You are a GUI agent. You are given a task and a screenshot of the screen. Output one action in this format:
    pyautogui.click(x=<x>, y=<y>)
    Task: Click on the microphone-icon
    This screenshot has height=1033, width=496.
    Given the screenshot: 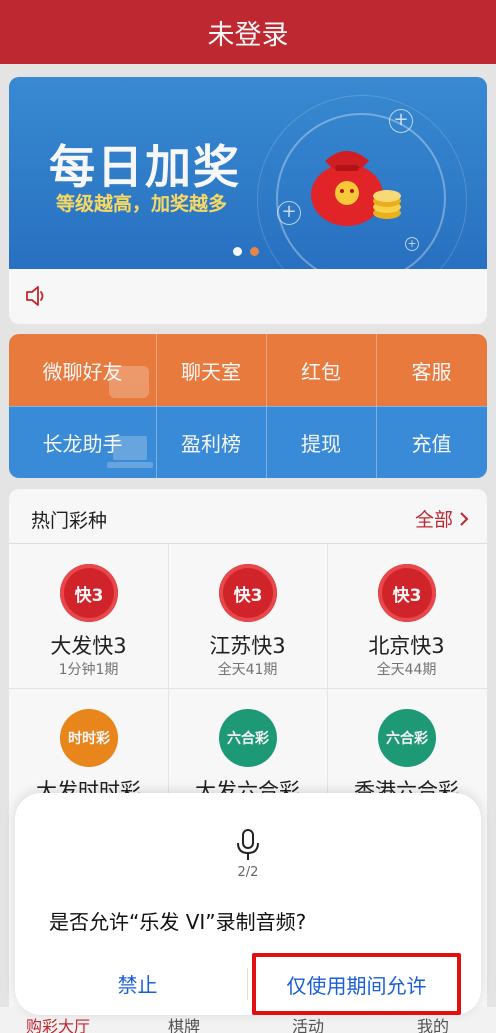 What is the action you would take?
    pyautogui.click(x=248, y=844)
    